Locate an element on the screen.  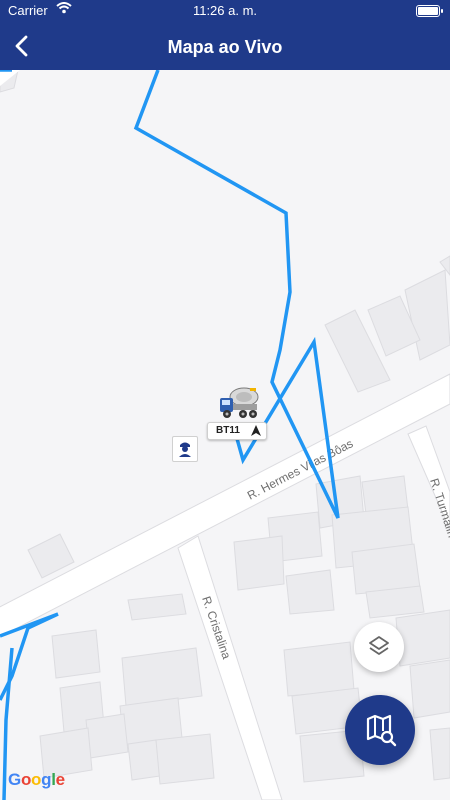
layers-button is located at coordinates (379, 647).